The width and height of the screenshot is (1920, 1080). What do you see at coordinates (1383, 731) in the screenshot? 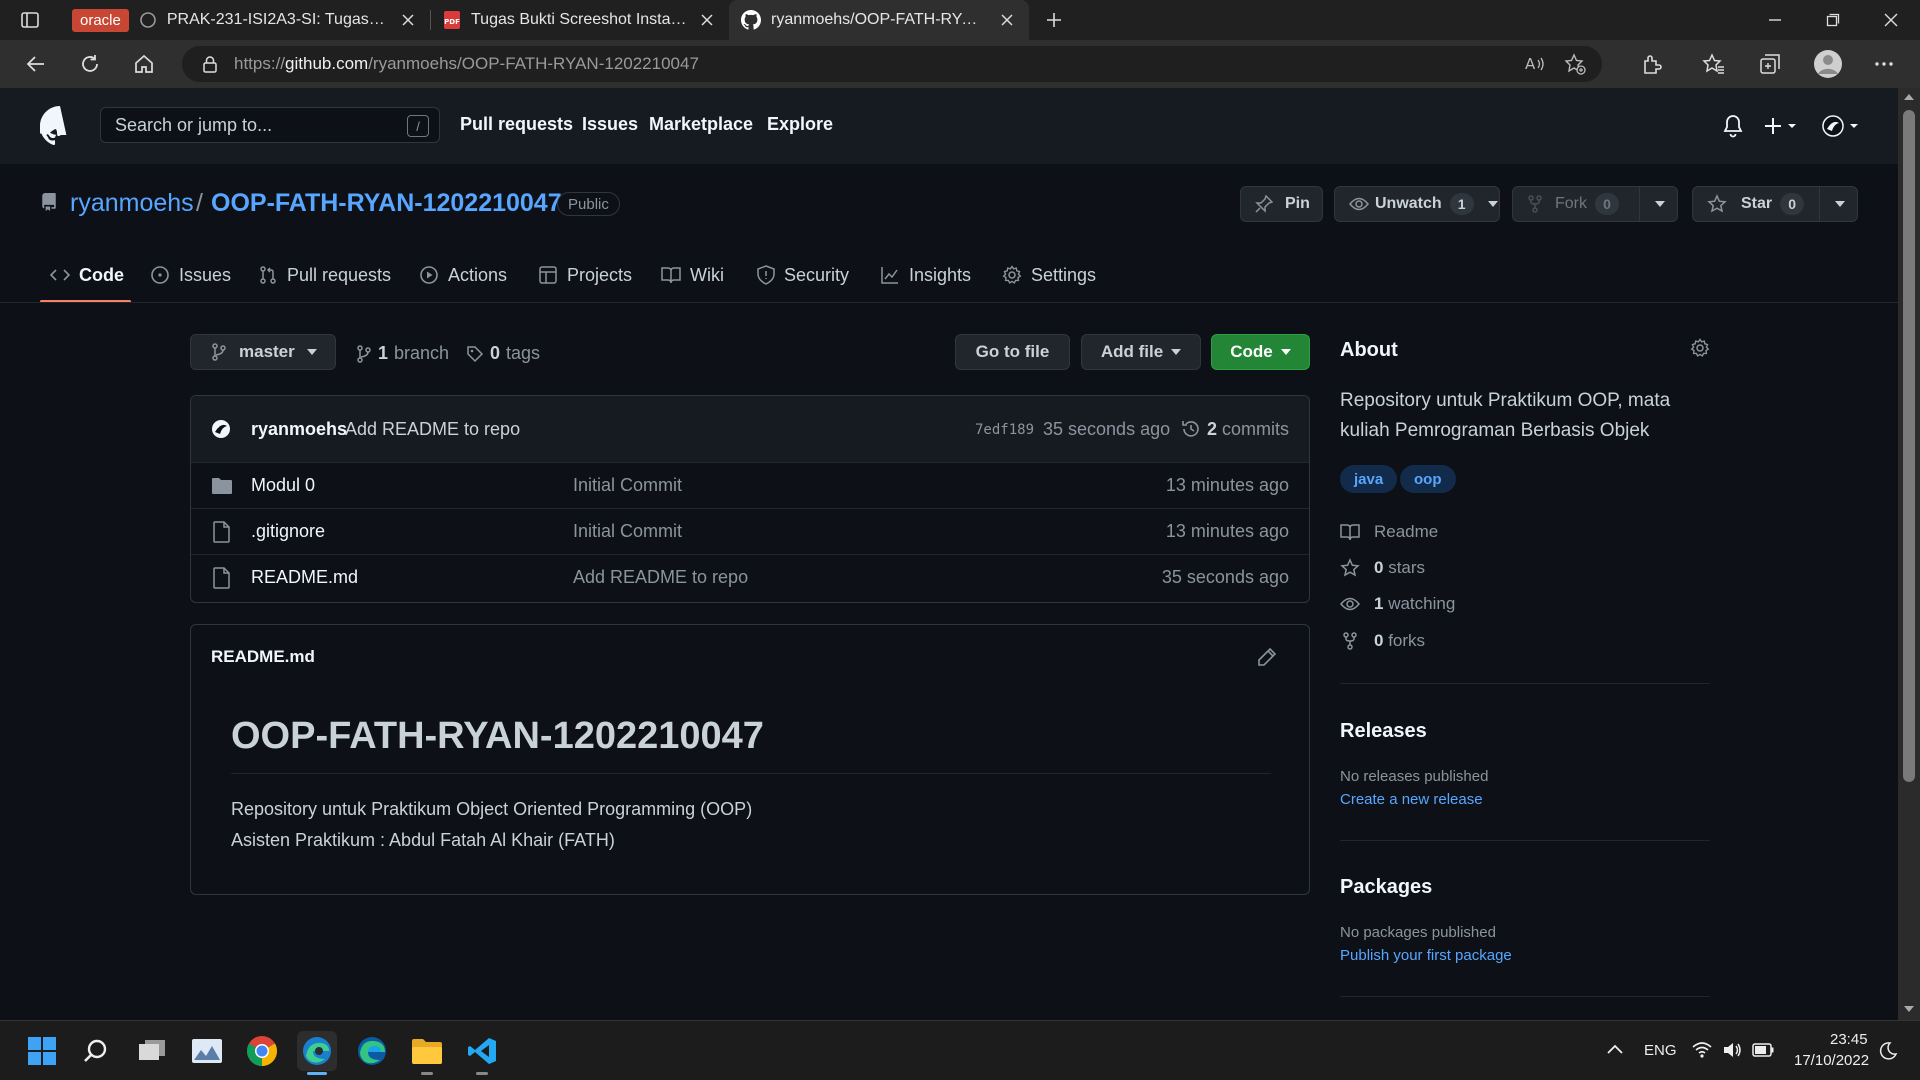
I see `releases-title: Releases` at bounding box center [1383, 731].